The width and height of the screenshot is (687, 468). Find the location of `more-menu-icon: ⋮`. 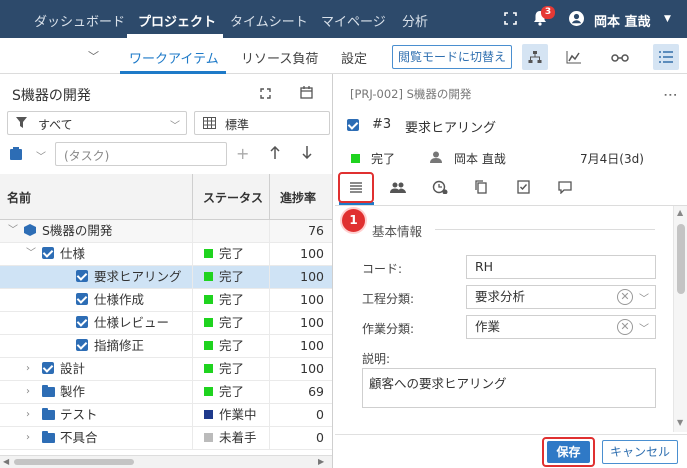

more-menu-icon: ⋮ is located at coordinates (670, 95).